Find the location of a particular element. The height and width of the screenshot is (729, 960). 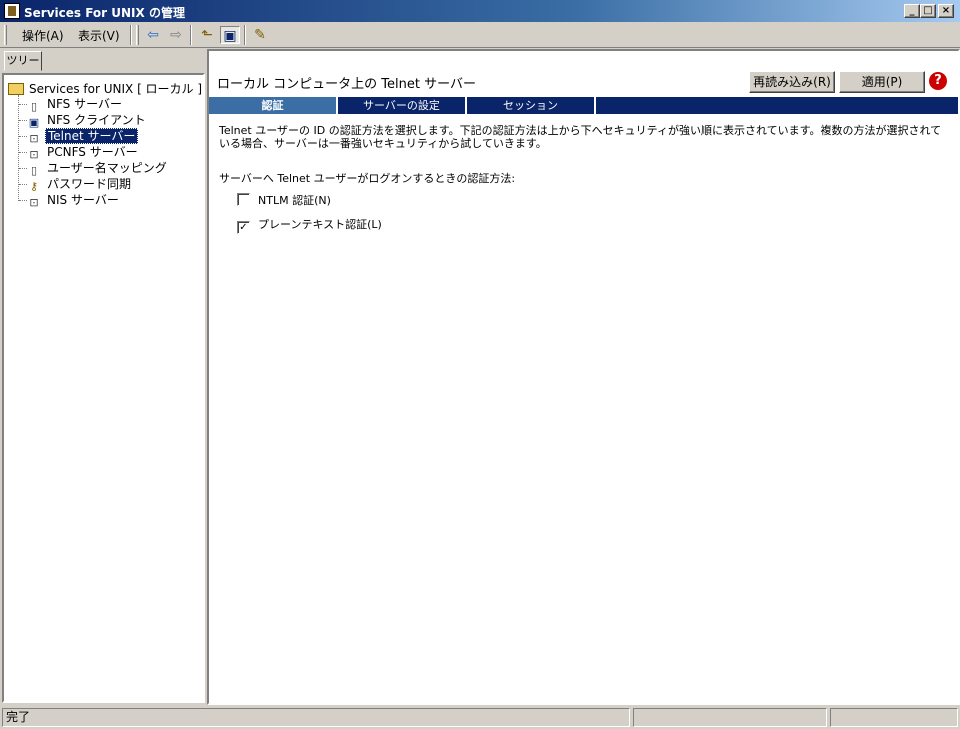

ntlm-option: NTLM 認証(N) is located at coordinates (284, 200).